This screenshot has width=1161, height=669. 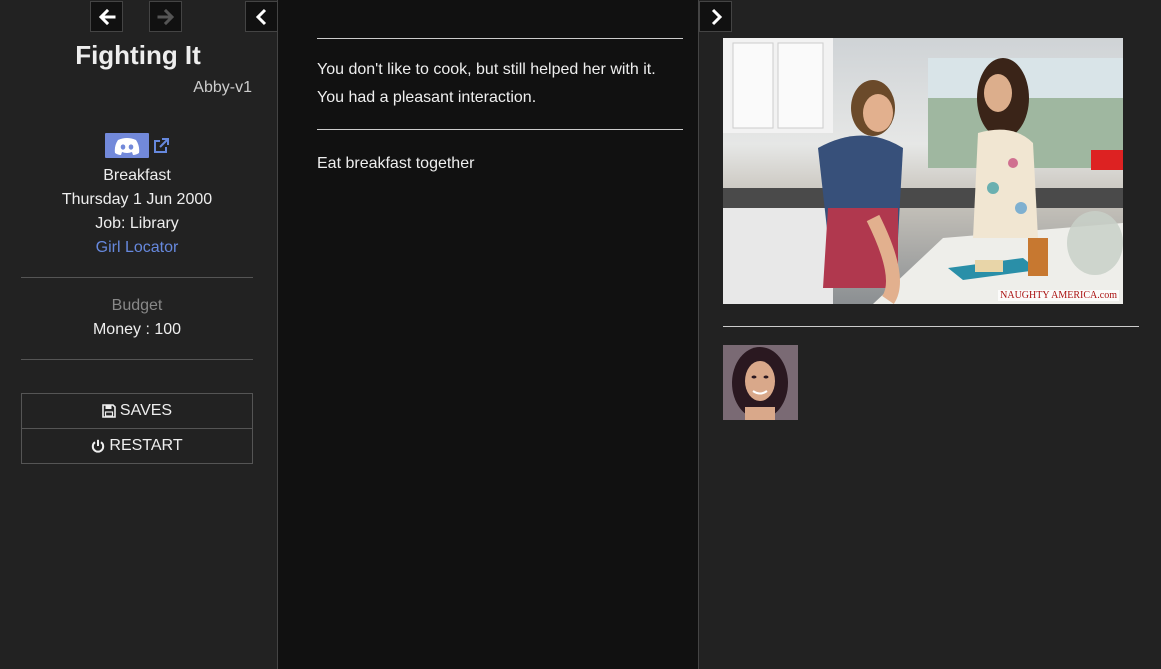 I want to click on arrow-right-icon, so click(x=165, y=16).